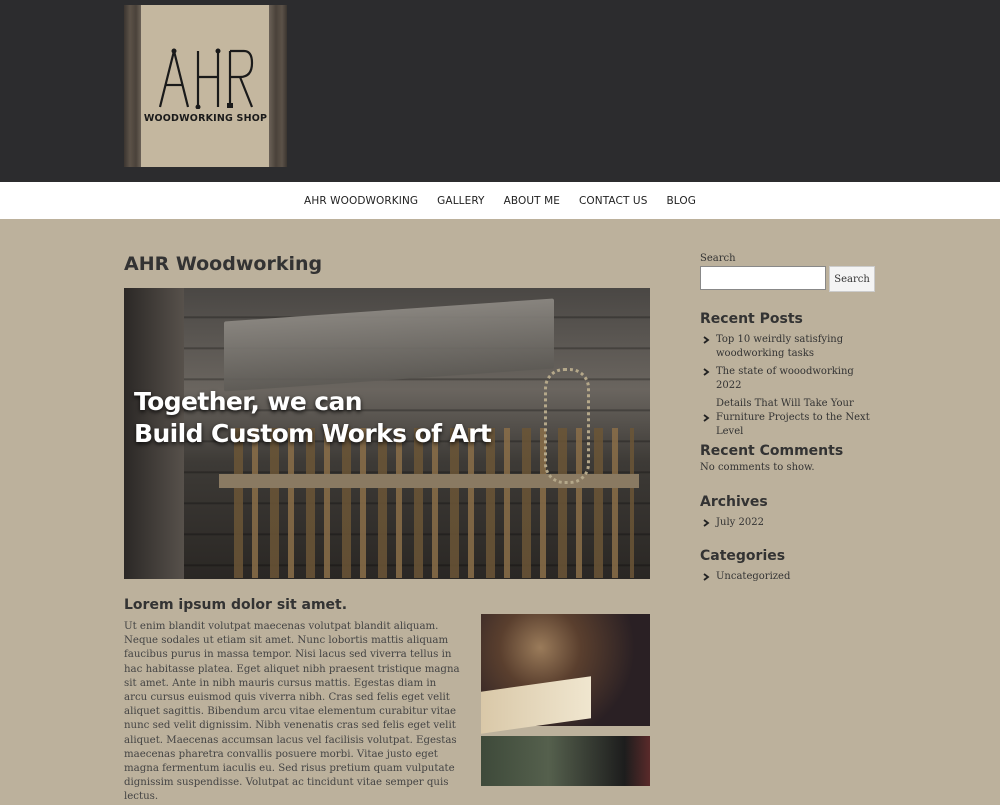  What do you see at coordinates (206, 78) in the screenshot?
I see `logo-tools-mark` at bounding box center [206, 78].